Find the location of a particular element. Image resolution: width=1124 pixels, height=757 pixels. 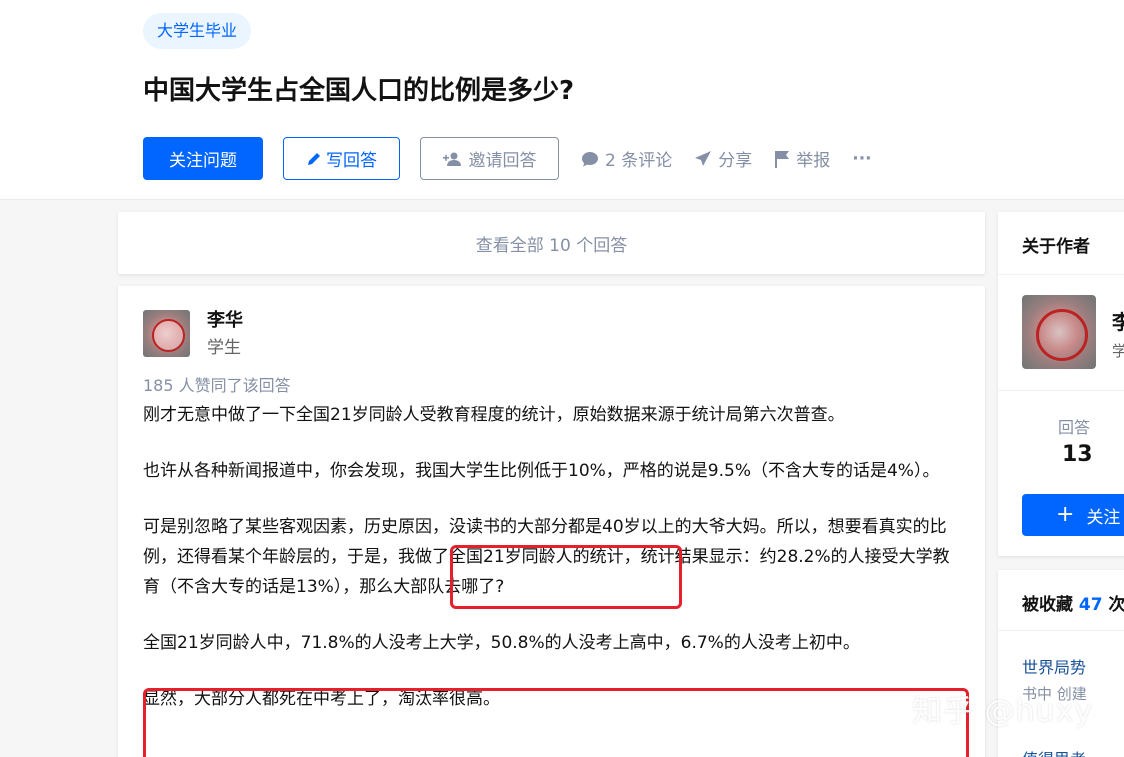

question-title: 中国大学生占全国人口的比例是多少? is located at coordinates (359, 91).